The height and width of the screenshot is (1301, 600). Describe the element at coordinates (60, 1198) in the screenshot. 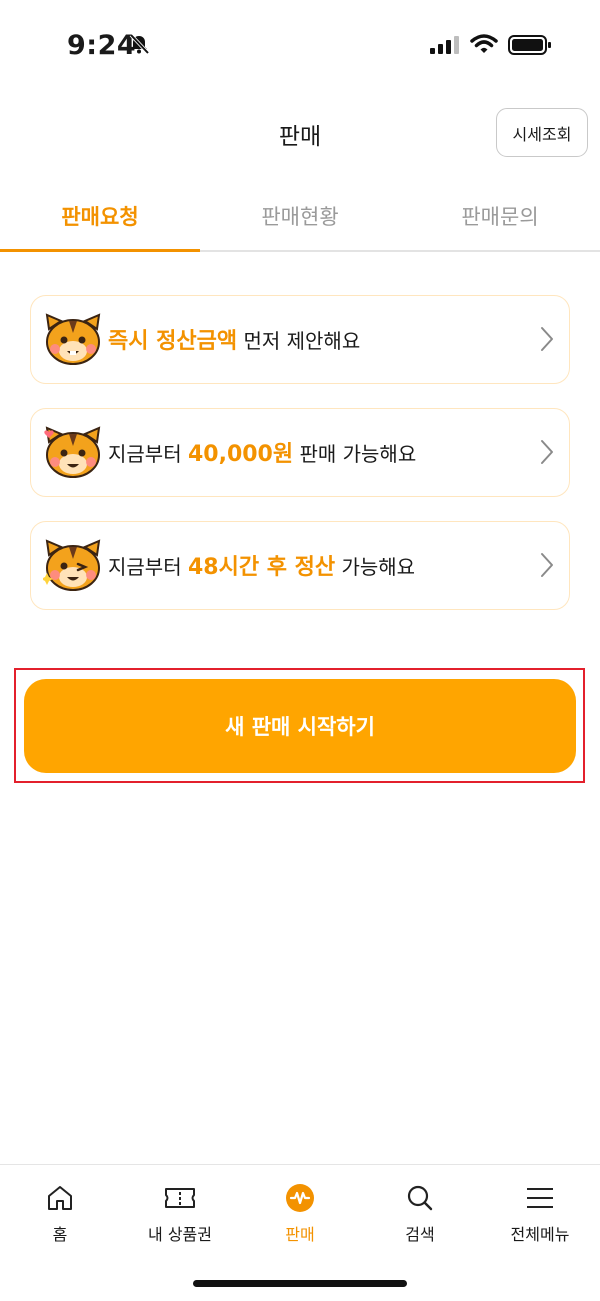

I see `home-icon` at that location.